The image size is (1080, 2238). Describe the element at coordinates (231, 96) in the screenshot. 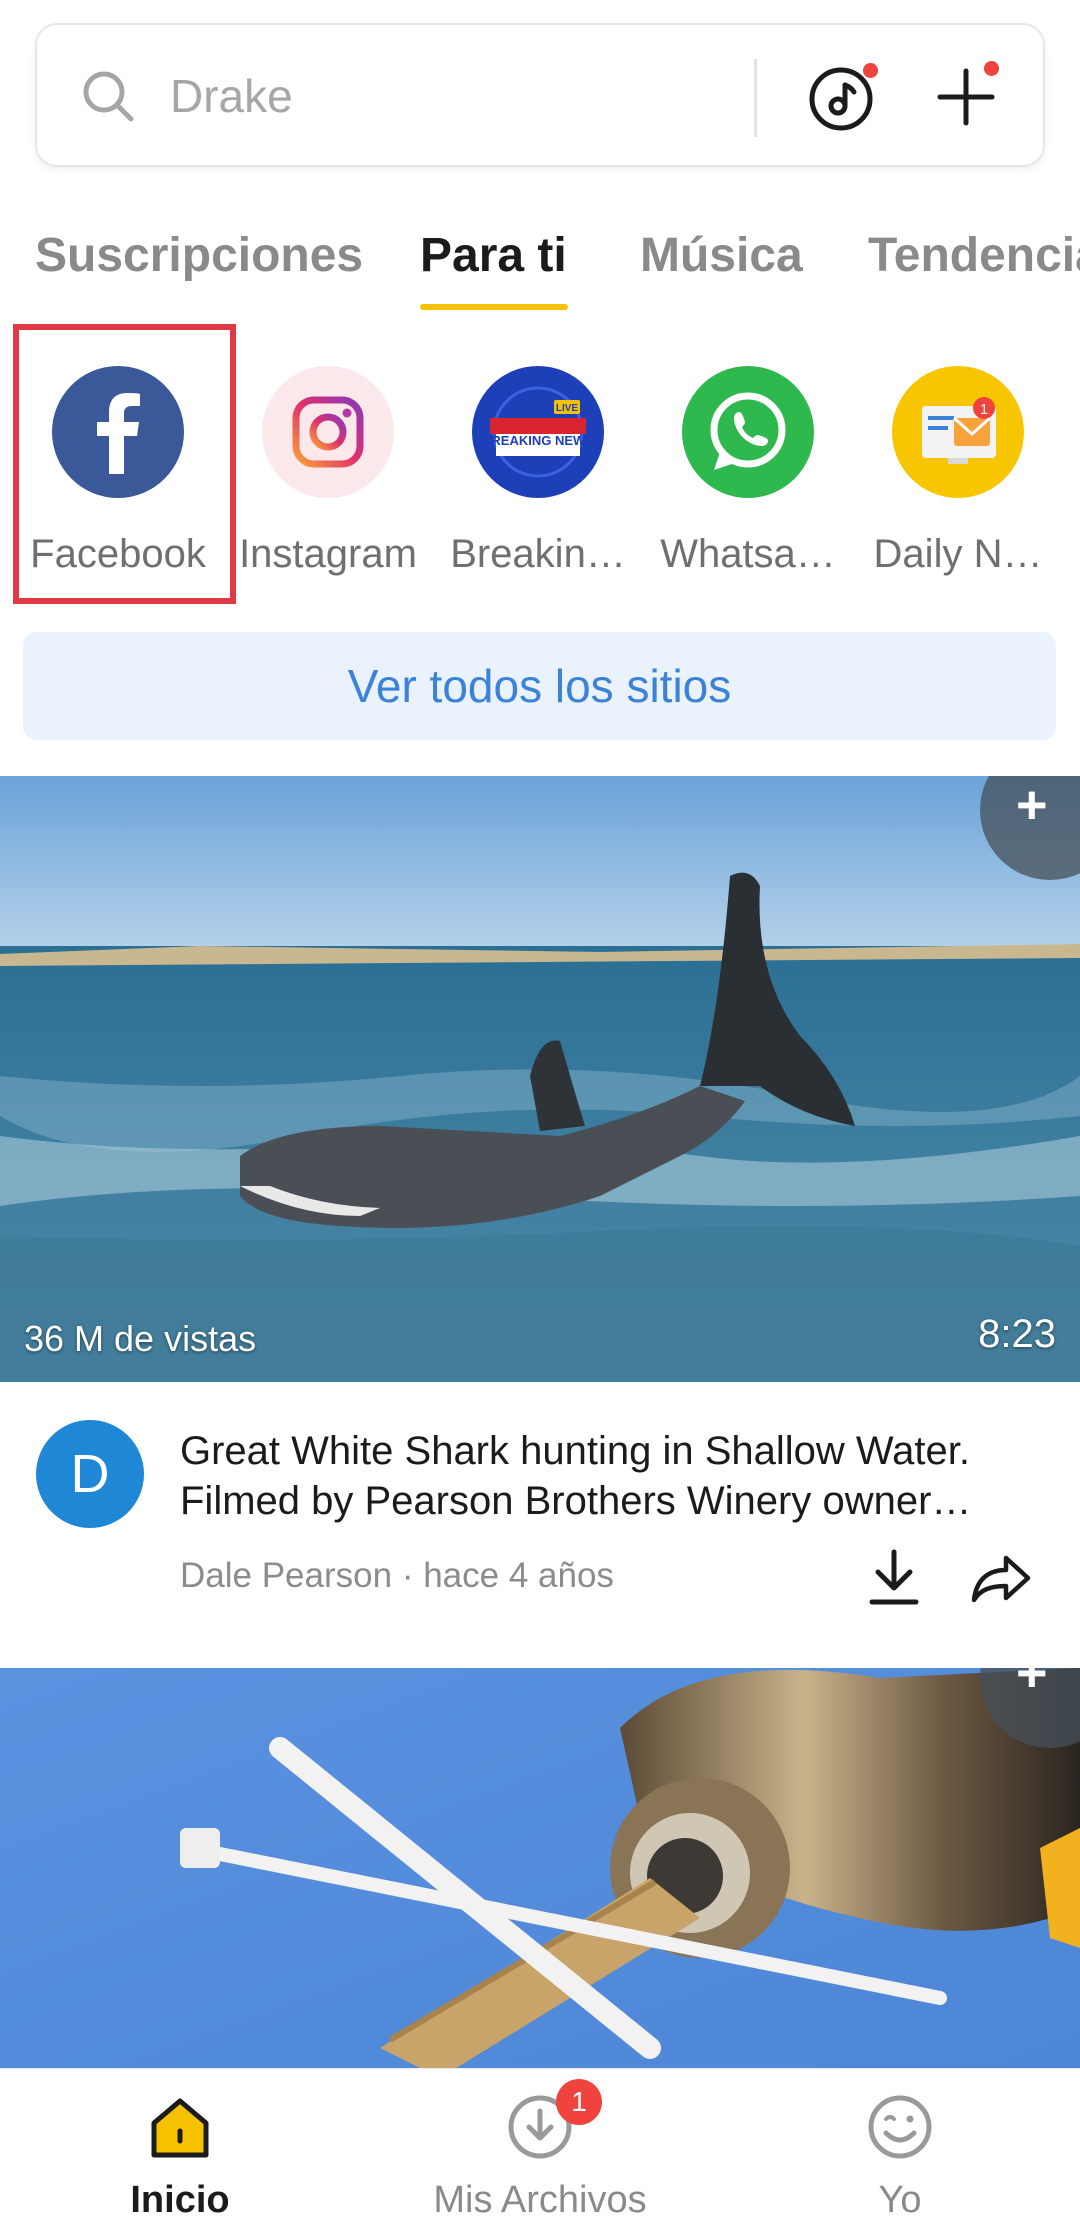

I see `search-input: Drake` at that location.